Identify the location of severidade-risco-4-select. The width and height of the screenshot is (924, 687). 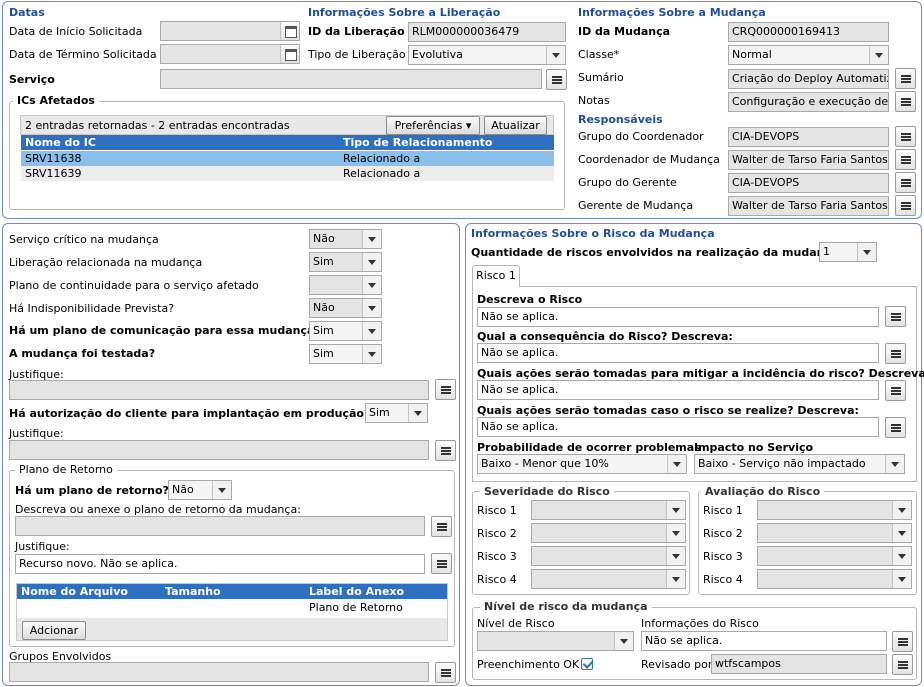
(608, 579).